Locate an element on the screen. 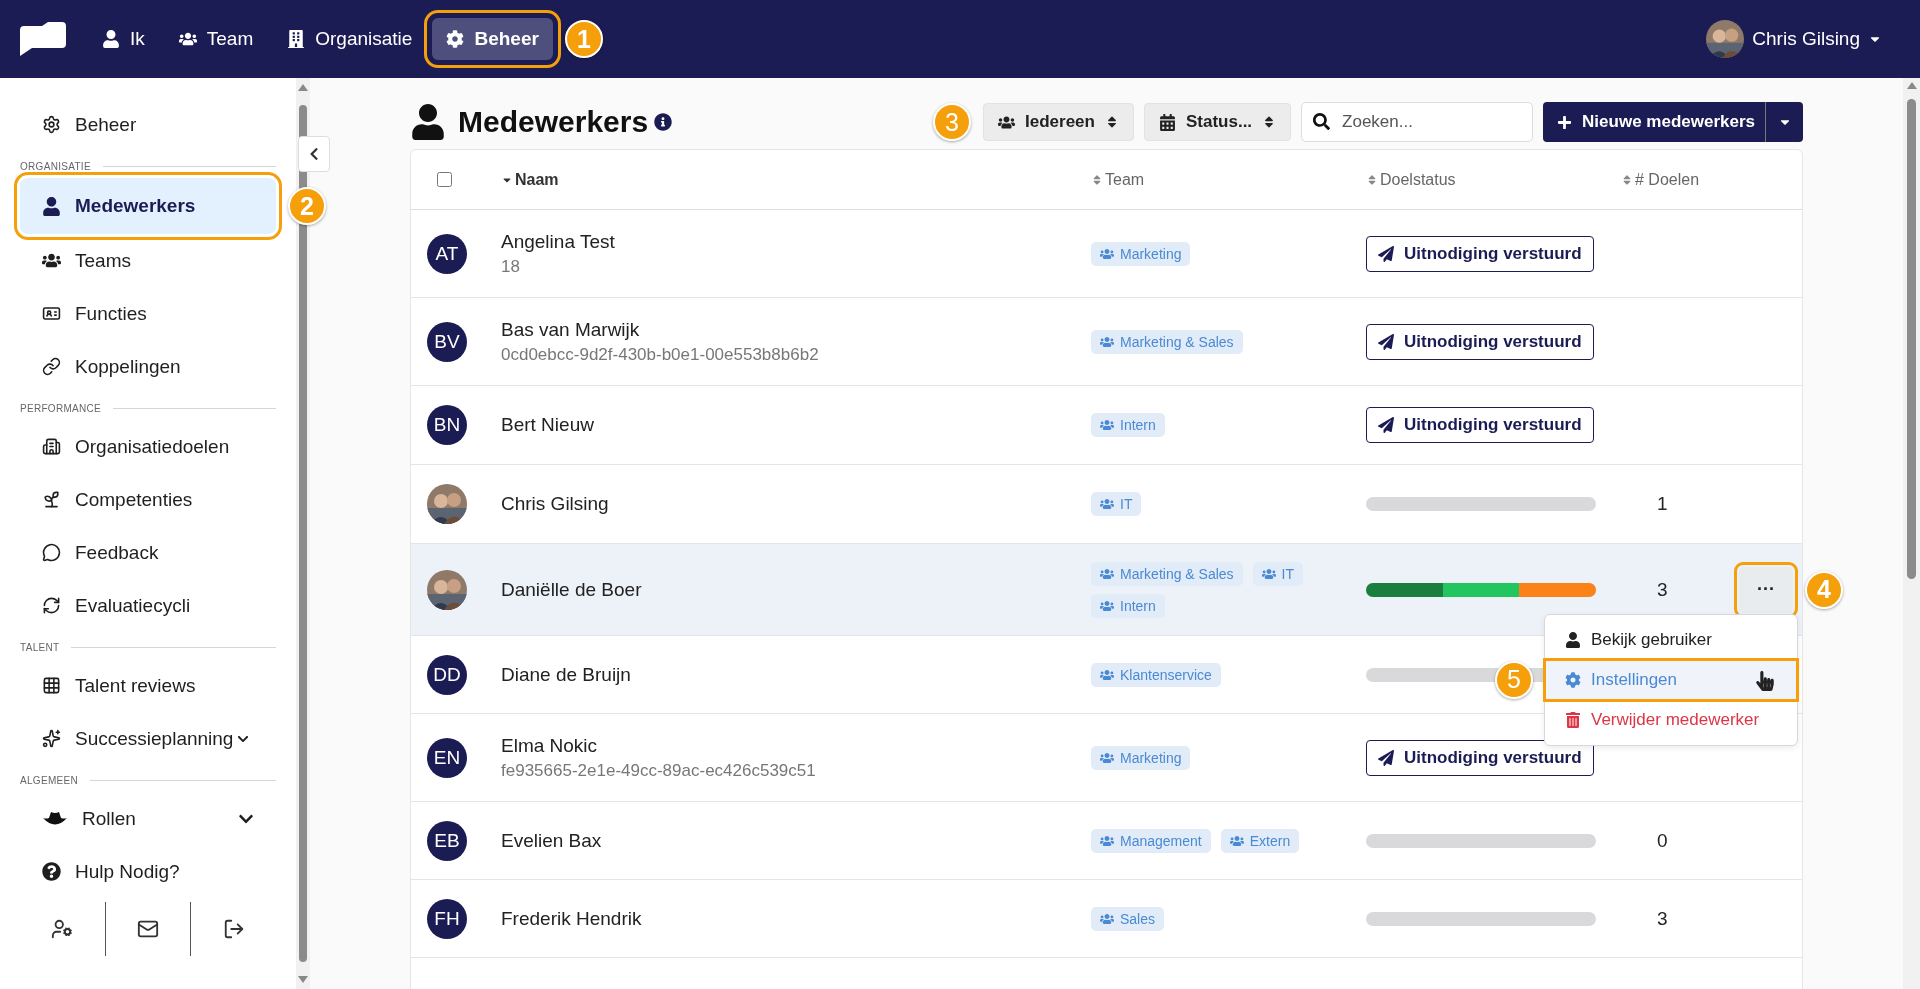  sidebar-label: Beheer is located at coordinates (106, 124).